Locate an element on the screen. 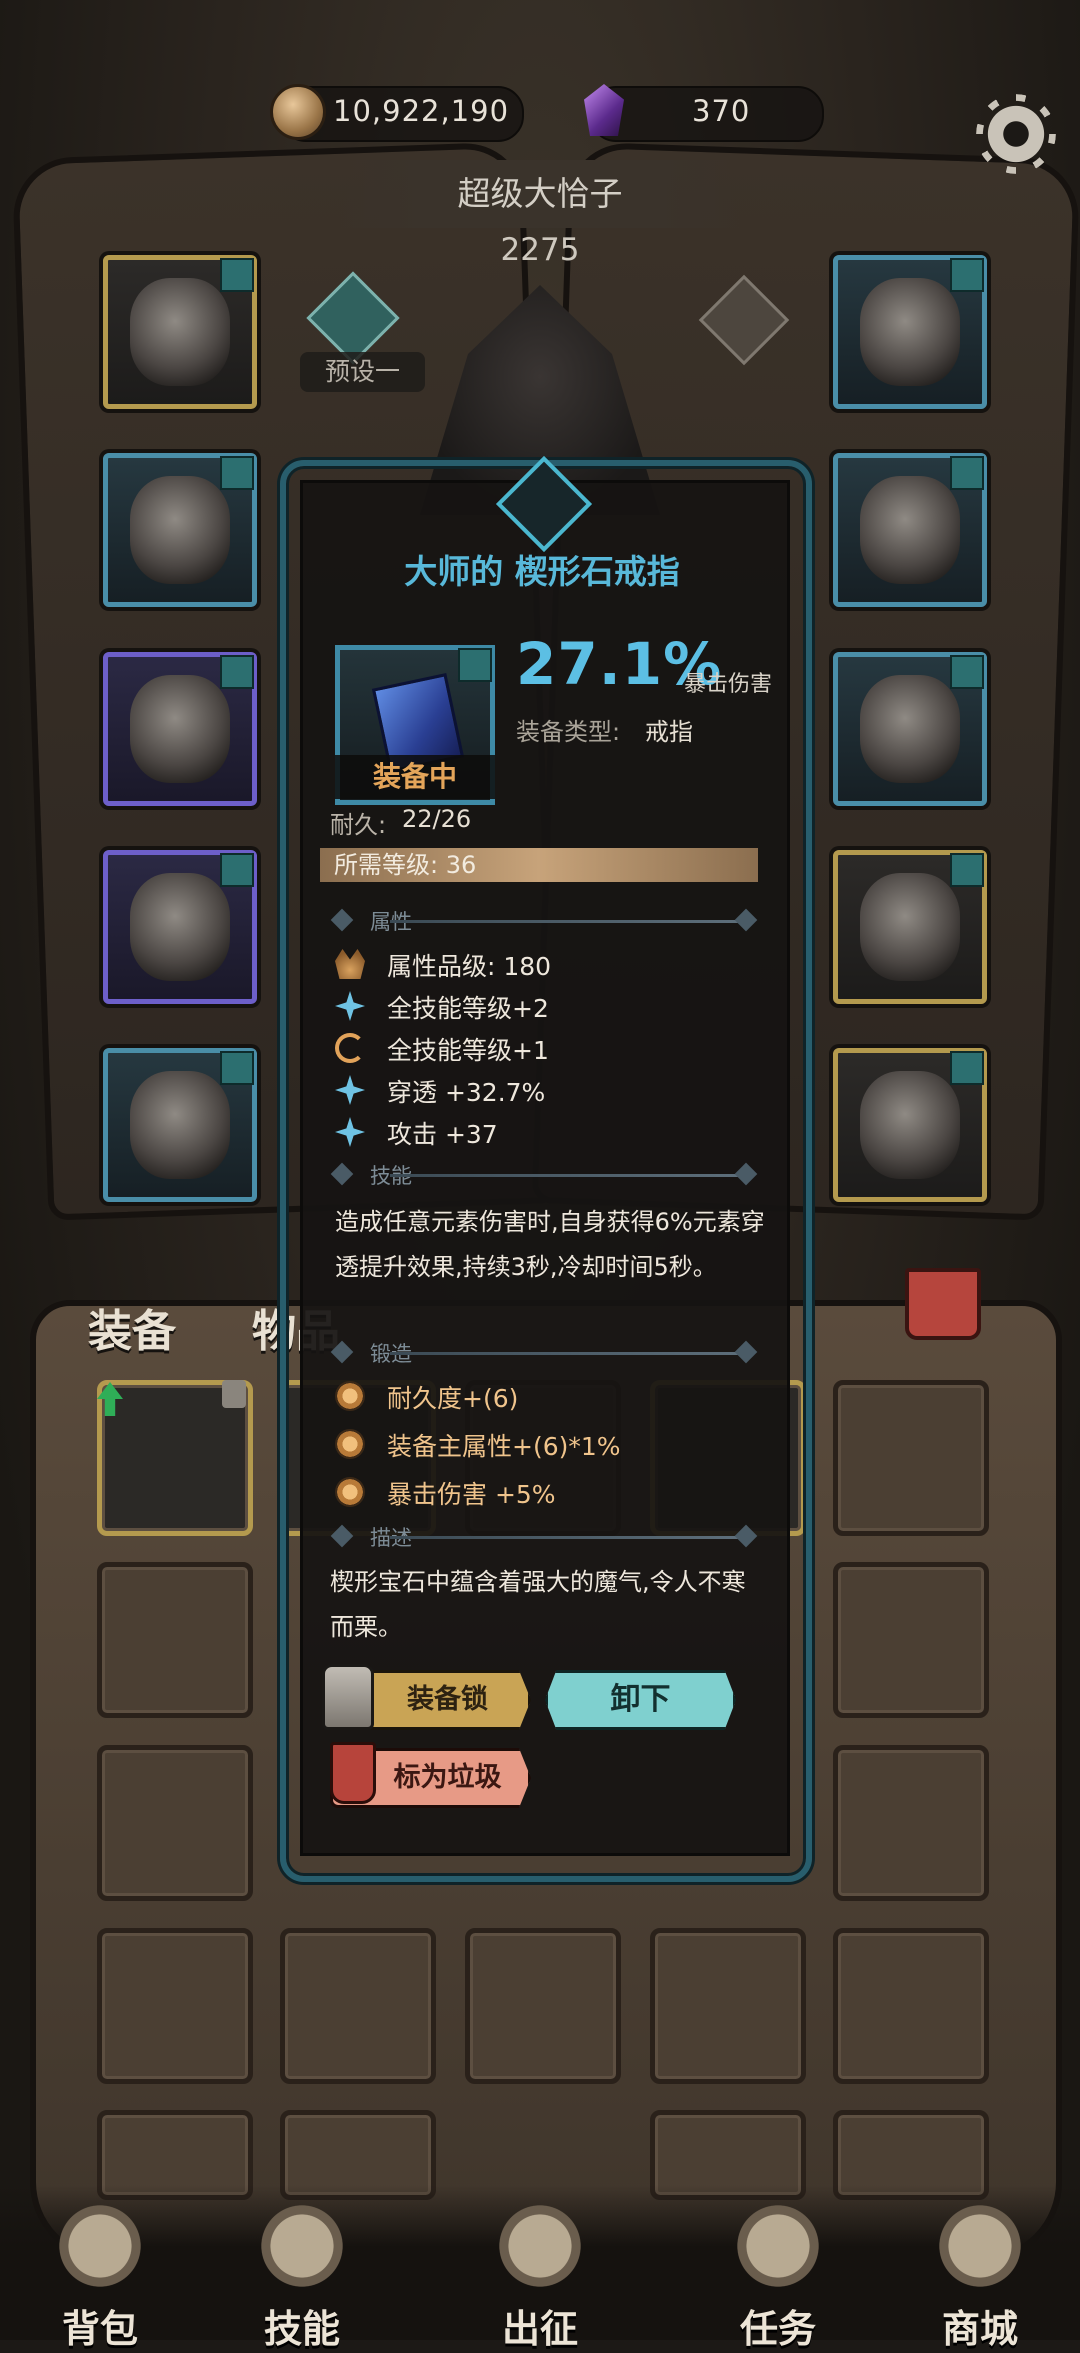  gold-coin-icon is located at coordinates (298, 112).